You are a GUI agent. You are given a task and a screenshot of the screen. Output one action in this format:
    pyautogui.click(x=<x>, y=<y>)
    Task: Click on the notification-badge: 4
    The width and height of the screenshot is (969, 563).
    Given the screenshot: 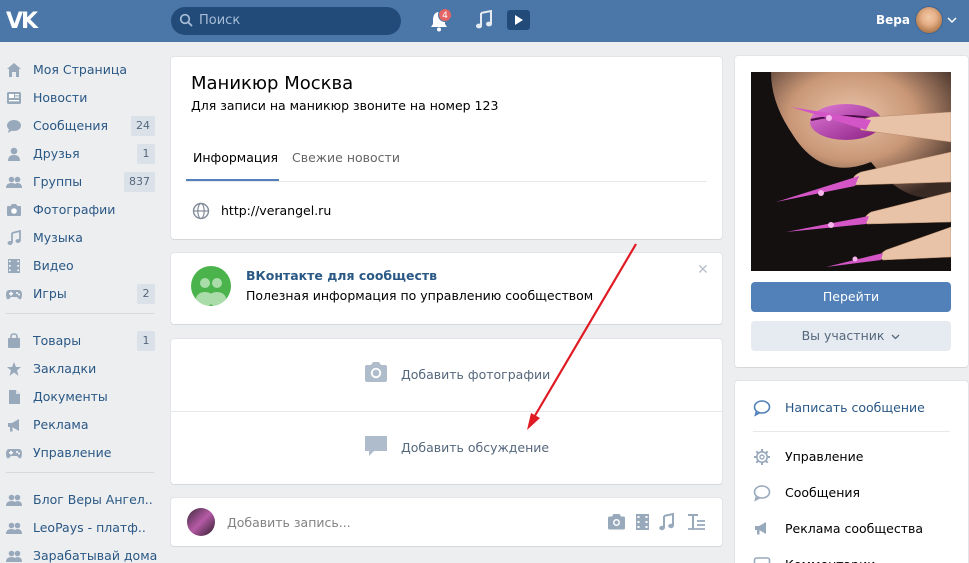 What is the action you would take?
    pyautogui.click(x=445, y=15)
    